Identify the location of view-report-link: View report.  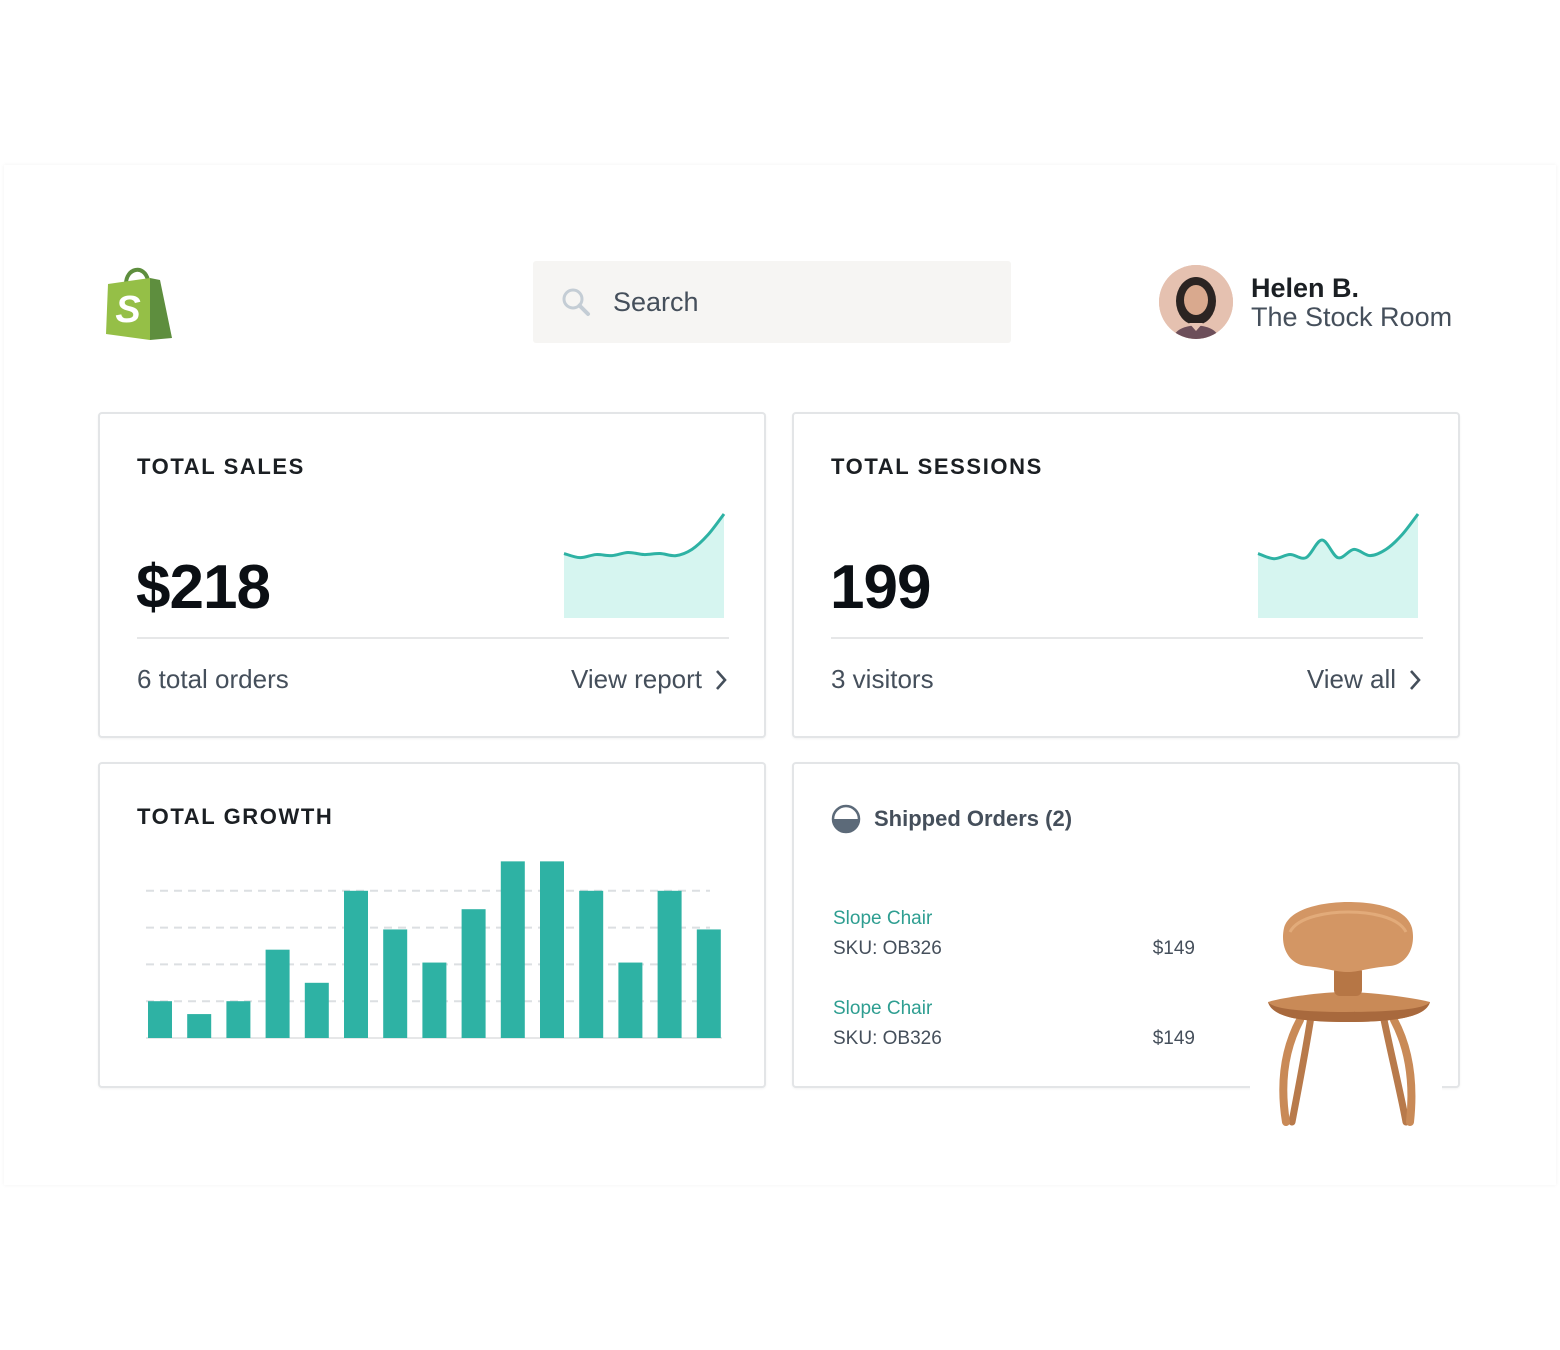
(649, 679).